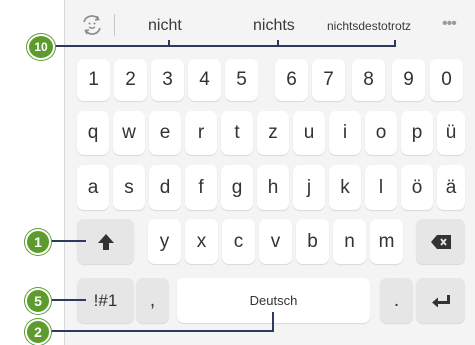 The width and height of the screenshot is (475, 345). I want to click on suggestion-nichts: nichts, so click(274, 26).